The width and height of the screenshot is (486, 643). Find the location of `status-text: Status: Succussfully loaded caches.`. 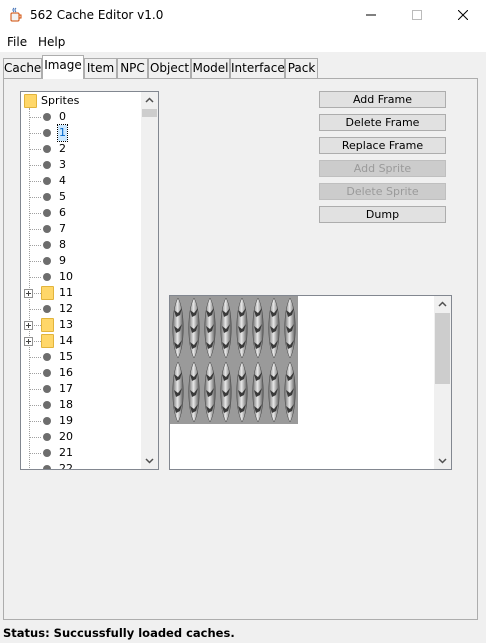

status-text: Status: Succussfully loaded caches. is located at coordinates (119, 633).